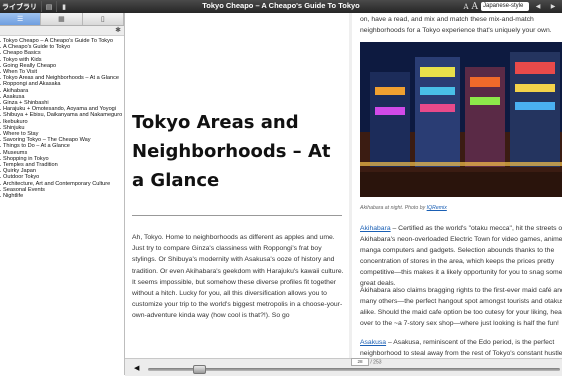 The height and width of the screenshot is (376, 562). I want to click on toc-list-icon: ☰, so click(21, 19).